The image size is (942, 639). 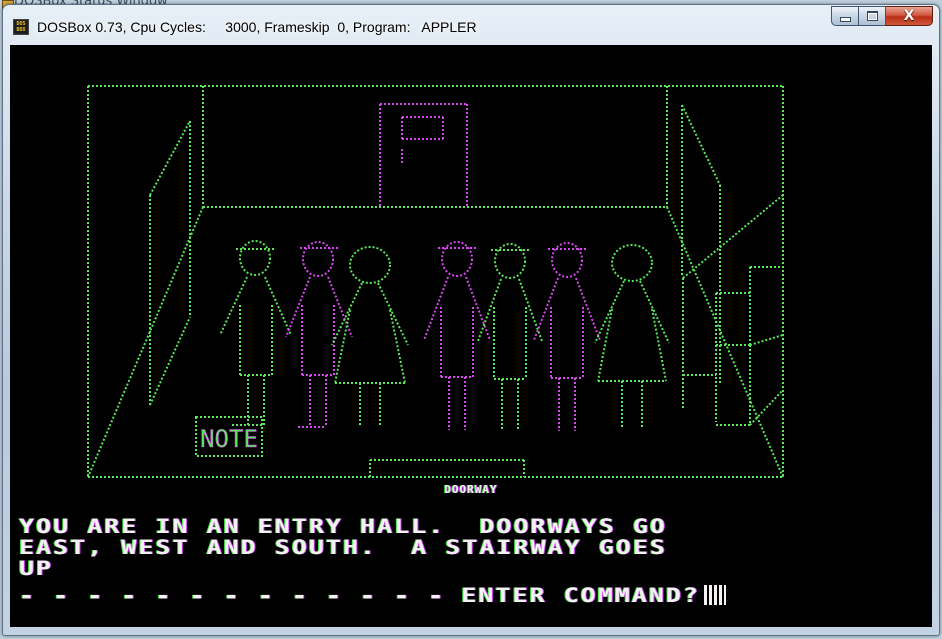 I want to click on text-cursor, so click(x=715, y=595).